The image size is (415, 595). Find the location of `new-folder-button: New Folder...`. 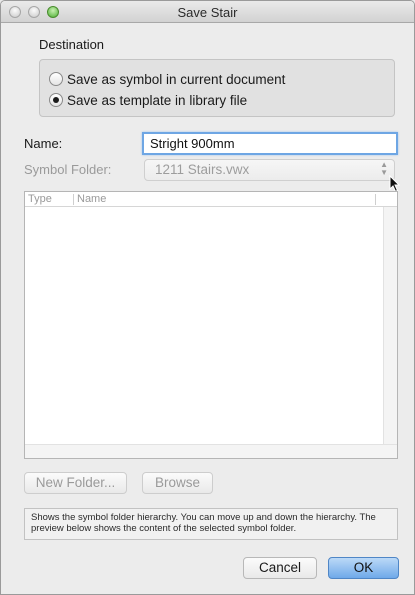

new-folder-button: New Folder... is located at coordinates (75, 483).